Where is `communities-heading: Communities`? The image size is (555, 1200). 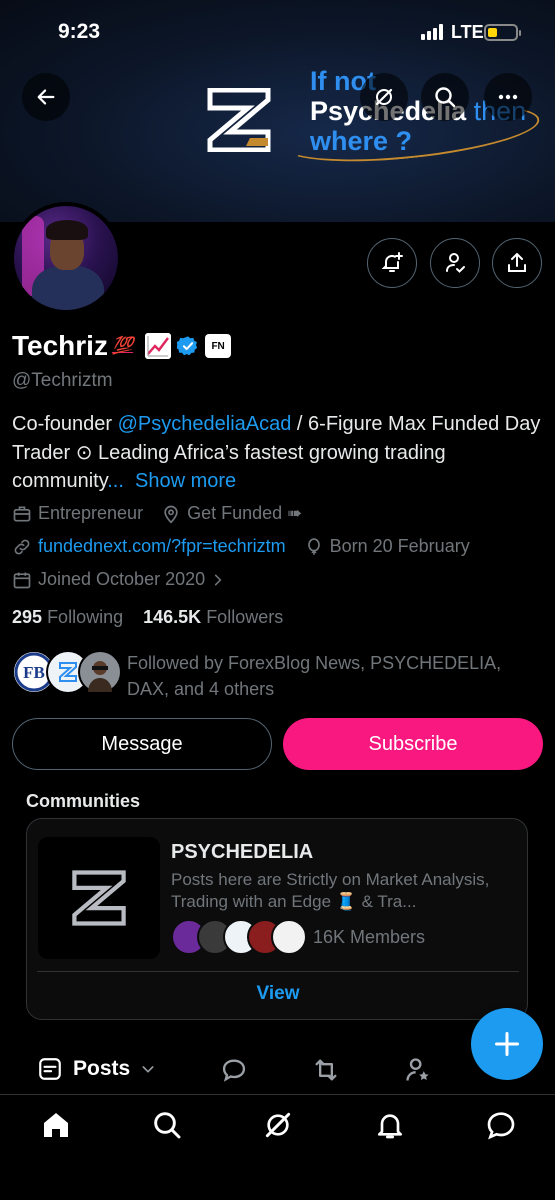 communities-heading: Communities is located at coordinates (83, 801).